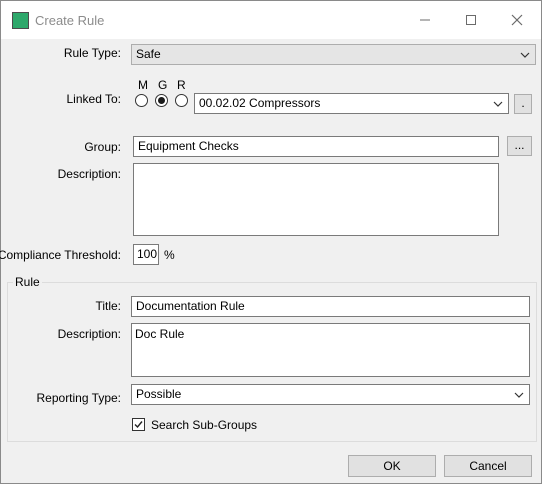 The image size is (542, 484). What do you see at coordinates (351, 103) in the screenshot?
I see `linked-to-dropdown: 00.02.02 Compressors` at bounding box center [351, 103].